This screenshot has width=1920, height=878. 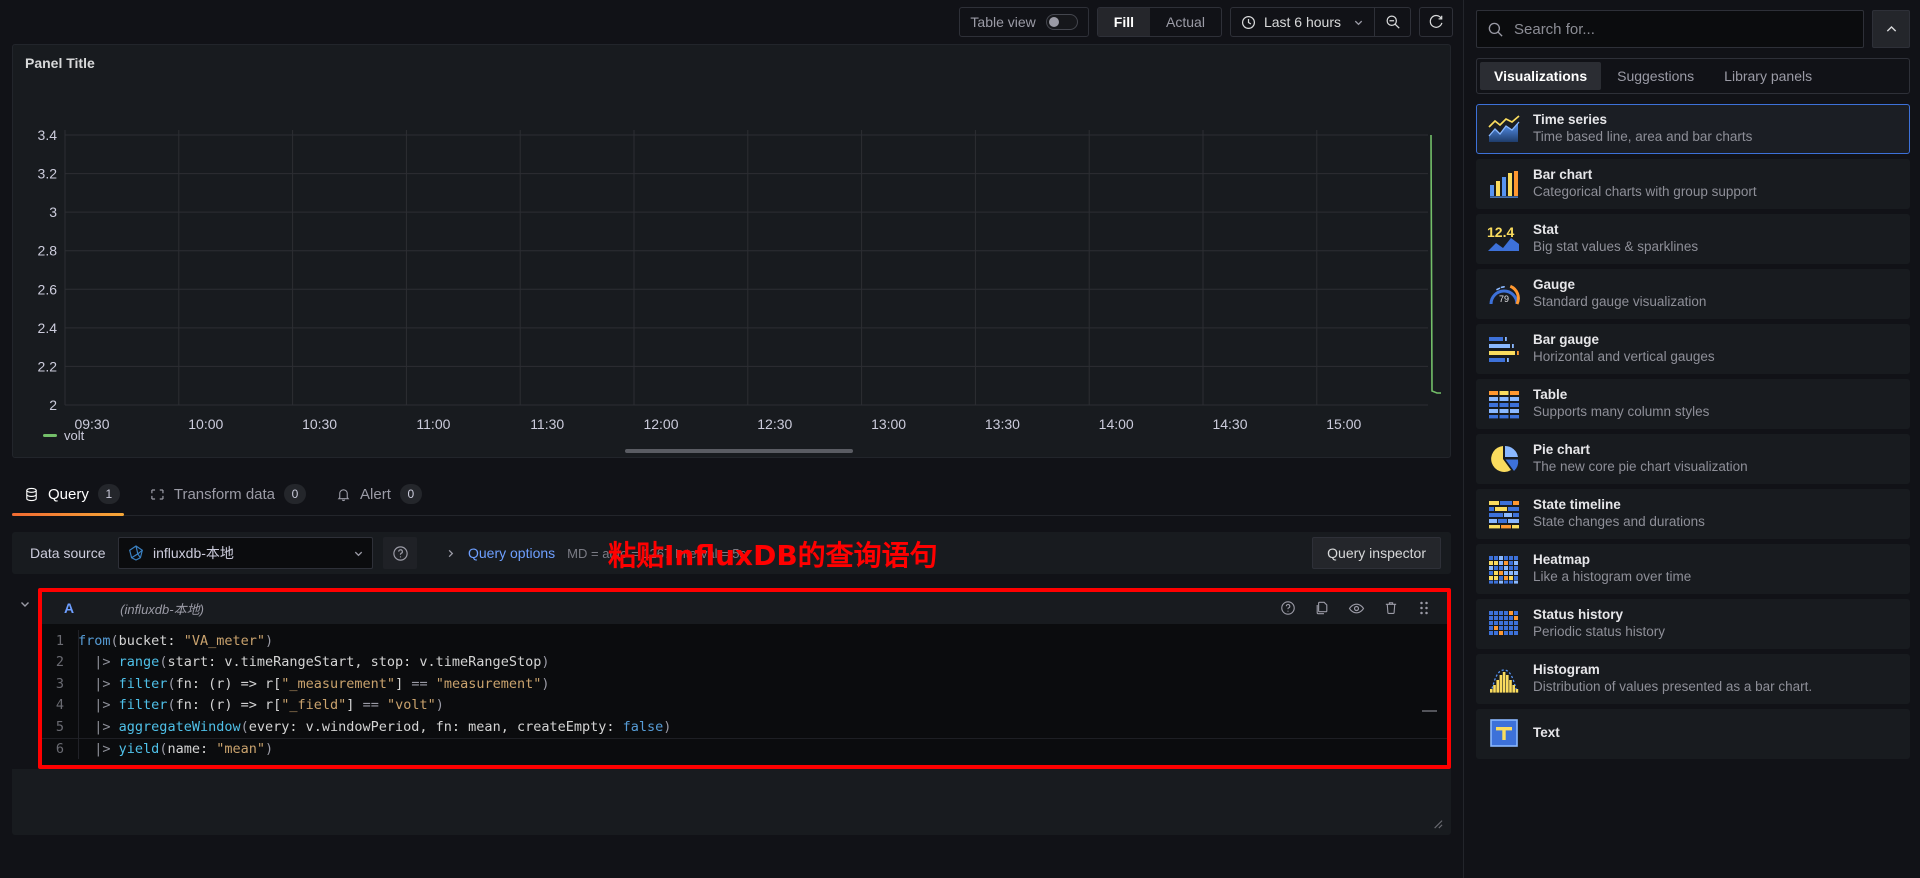 I want to click on plot-legend: volt, so click(x=63, y=435).